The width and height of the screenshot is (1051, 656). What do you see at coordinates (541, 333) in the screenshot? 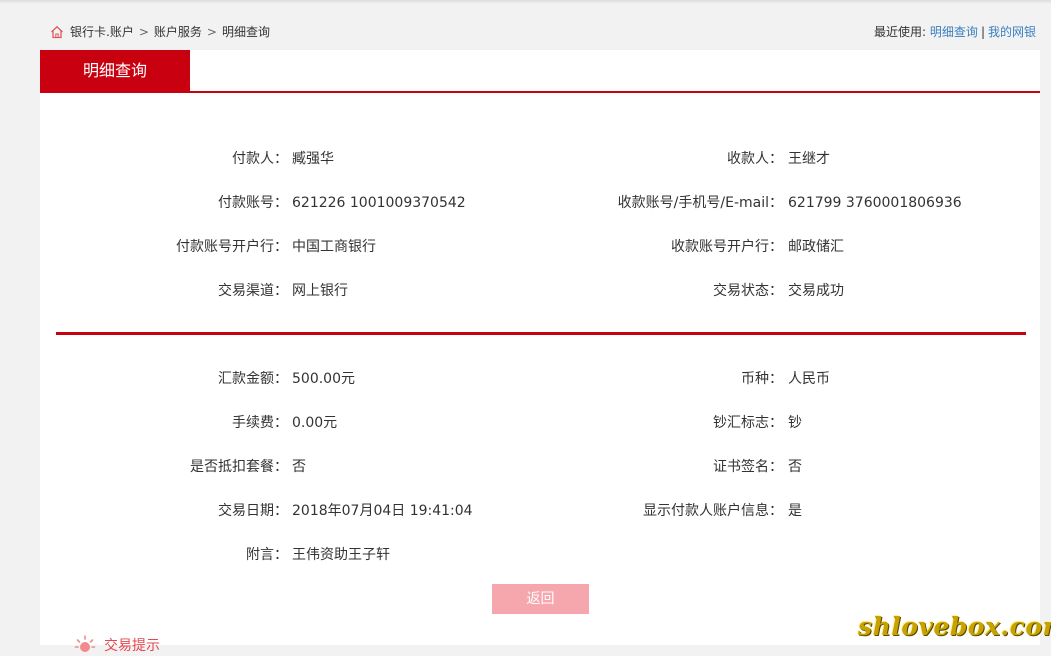
I see `section-divider` at bounding box center [541, 333].